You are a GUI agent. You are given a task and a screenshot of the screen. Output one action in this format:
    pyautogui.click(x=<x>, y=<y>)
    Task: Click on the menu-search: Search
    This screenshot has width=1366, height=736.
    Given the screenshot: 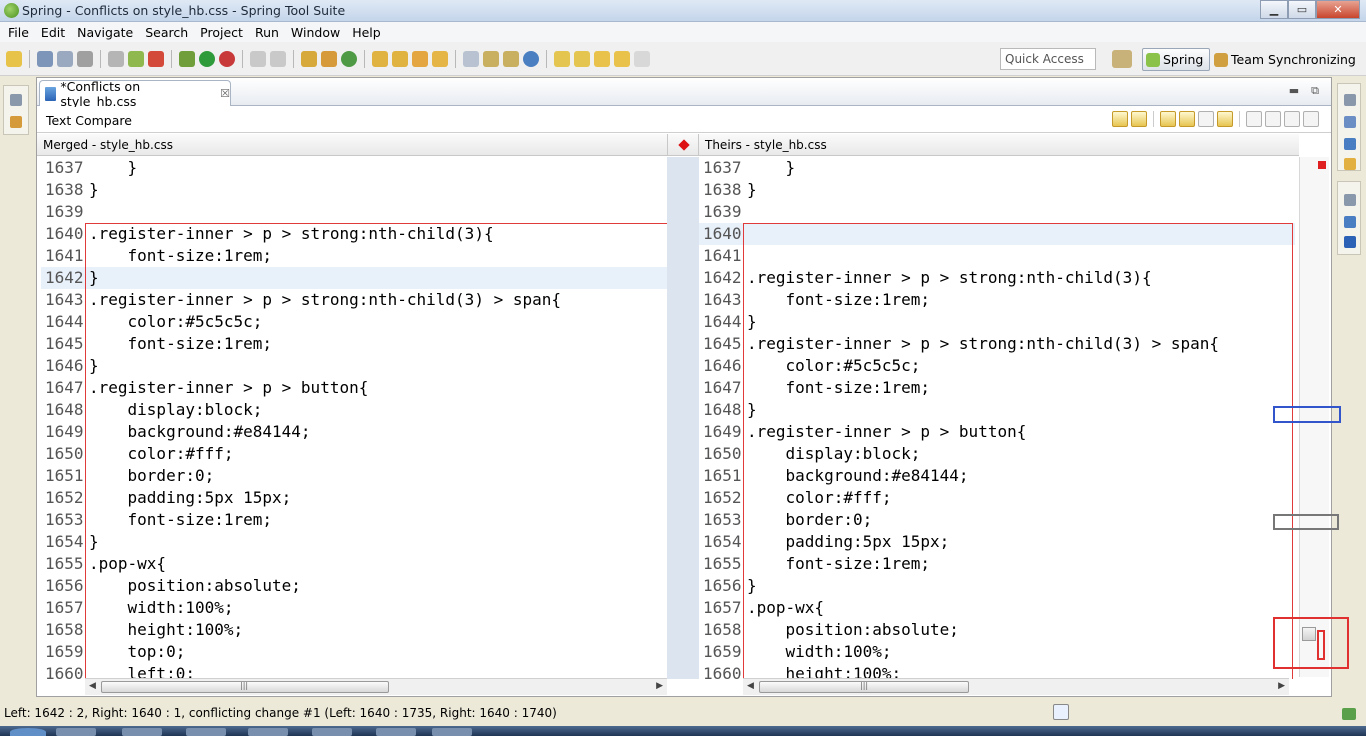 What is the action you would take?
    pyautogui.click(x=166, y=32)
    